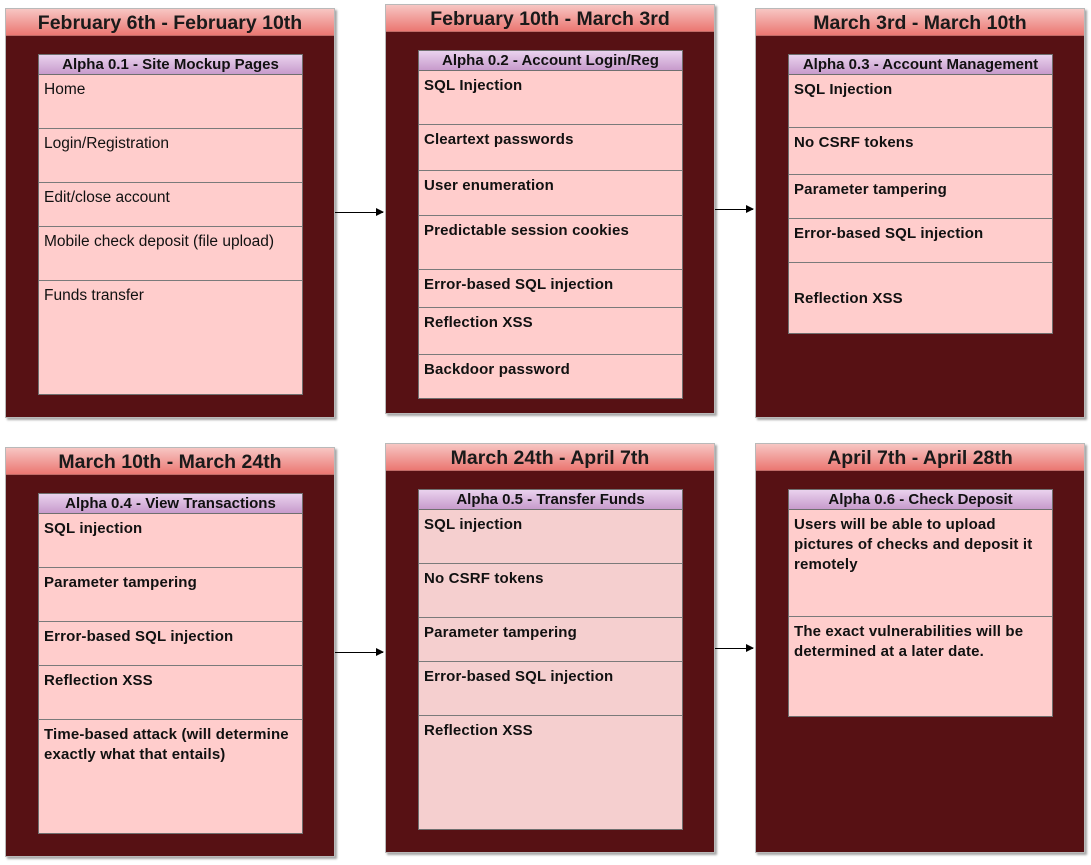 This screenshot has height=865, width=1091. I want to click on milestone-item: Login/Registration, so click(170, 156).